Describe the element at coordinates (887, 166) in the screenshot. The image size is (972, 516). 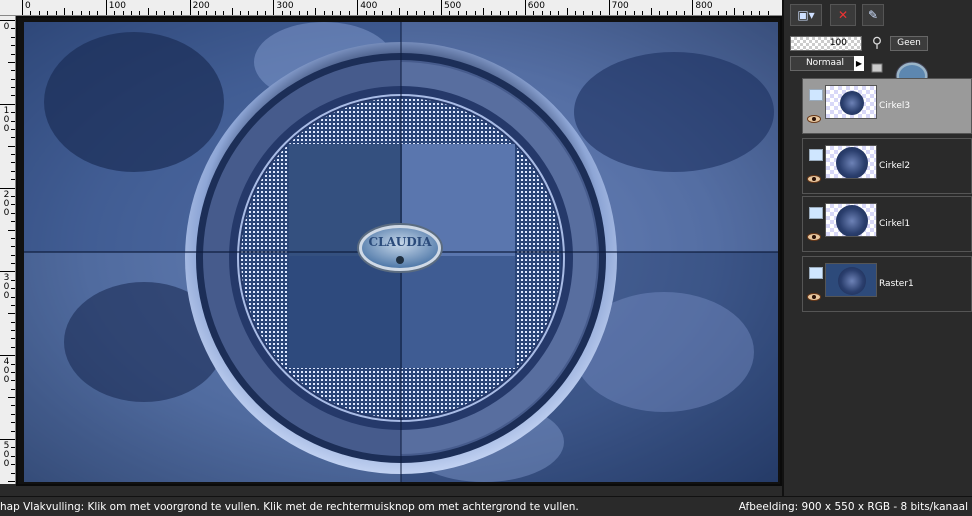
I see `layer-row-cirkel2: Cirkel2` at that location.